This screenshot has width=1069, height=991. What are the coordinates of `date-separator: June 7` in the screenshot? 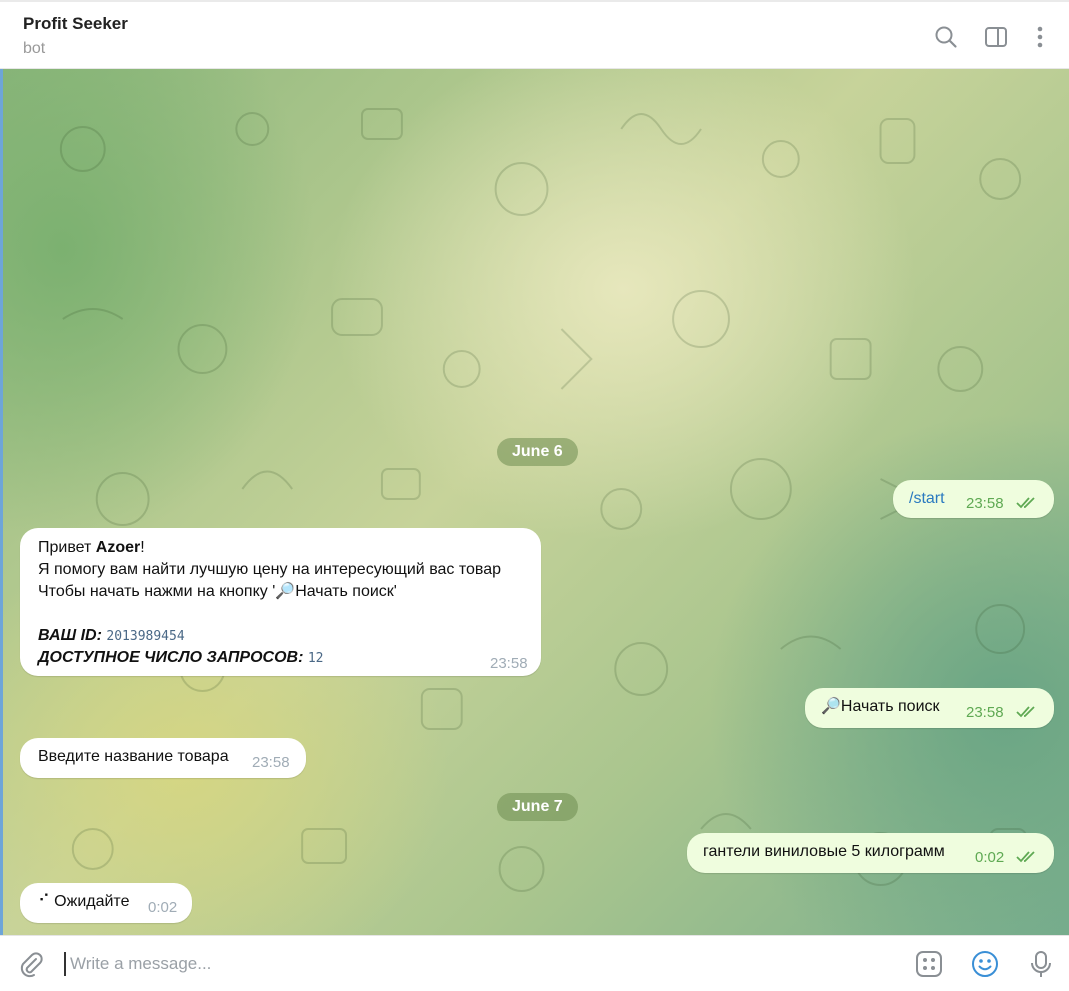 It's located at (537, 807).